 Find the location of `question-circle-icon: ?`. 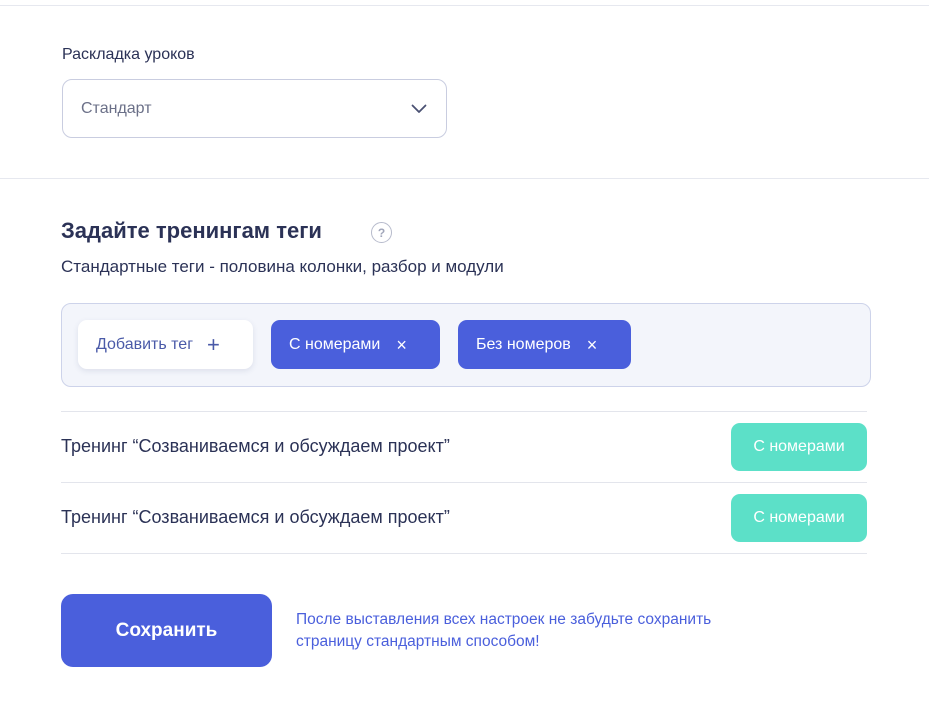

question-circle-icon: ? is located at coordinates (381, 232).